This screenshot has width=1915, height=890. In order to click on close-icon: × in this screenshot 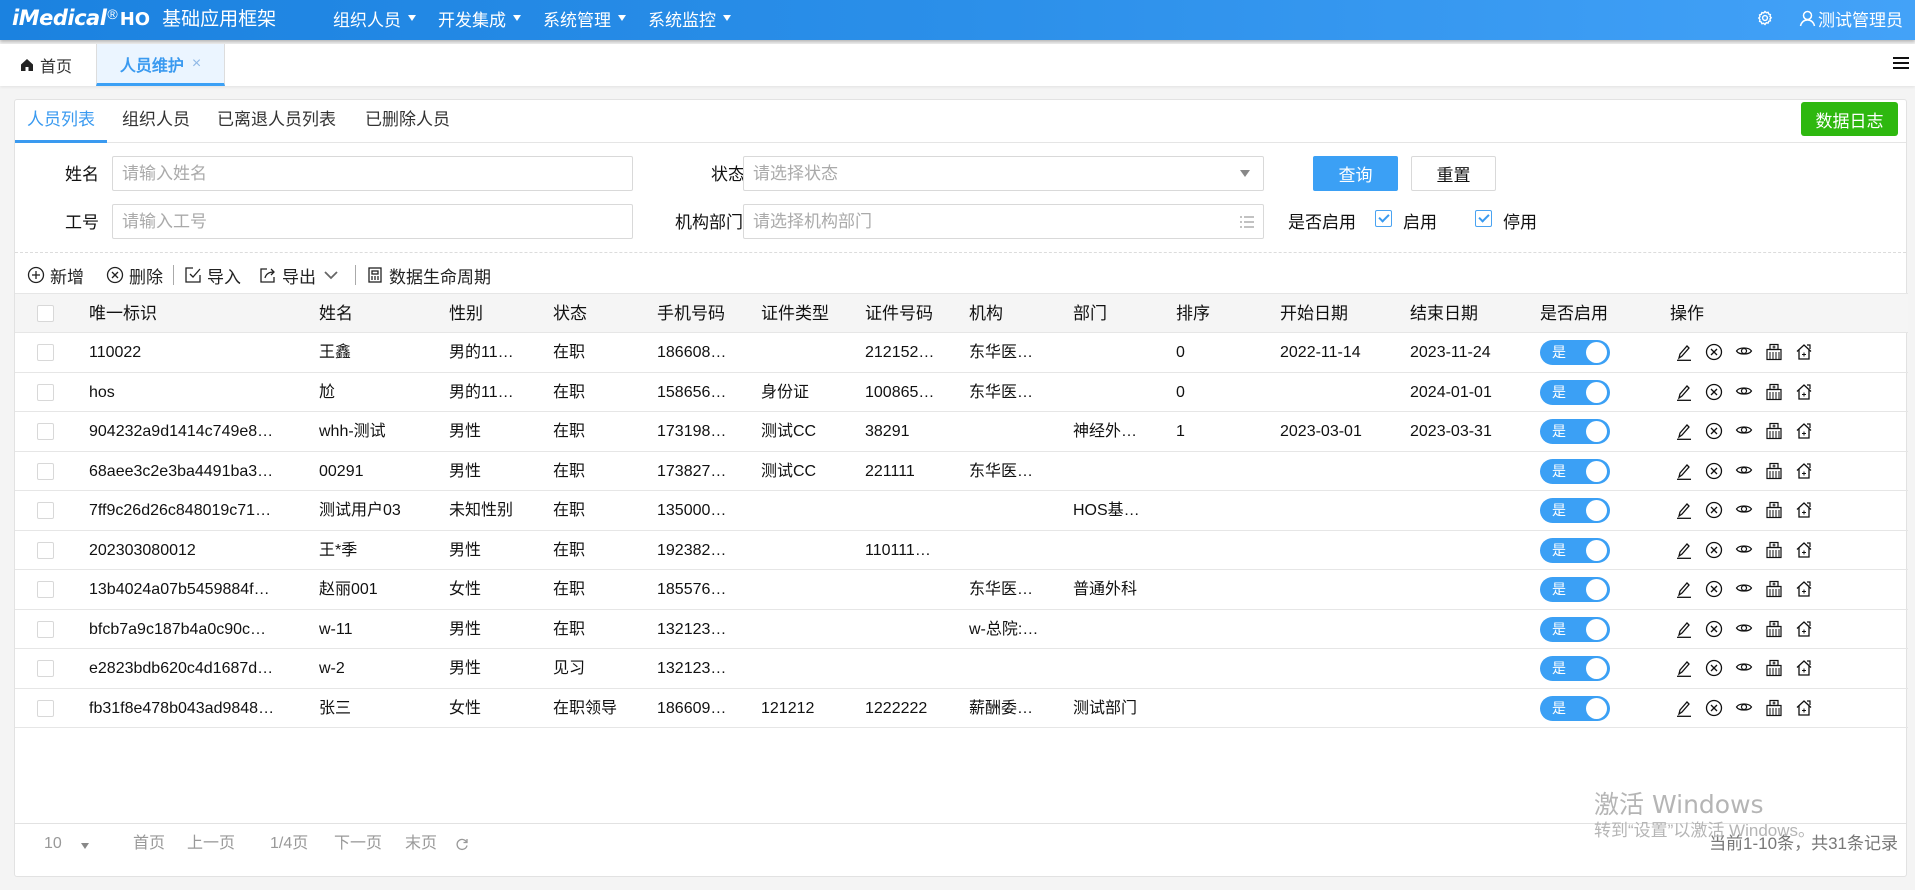, I will do `click(196, 64)`.